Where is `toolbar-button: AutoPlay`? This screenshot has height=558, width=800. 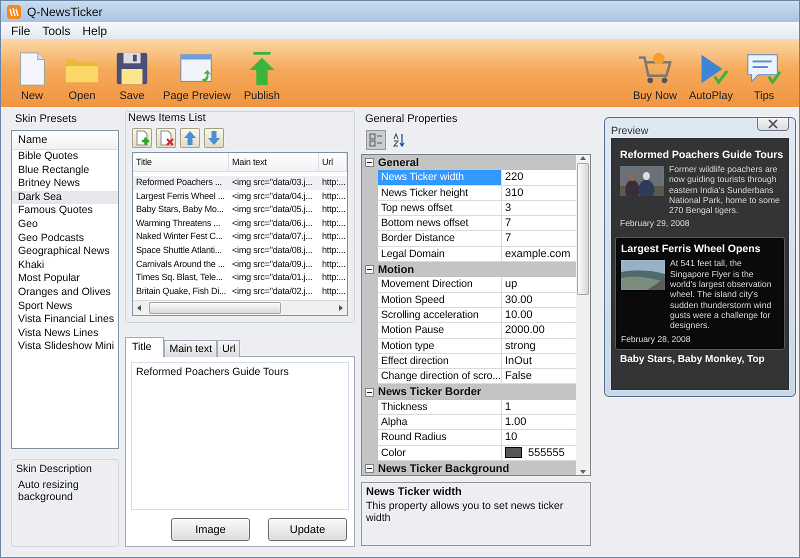 toolbar-button: AutoPlay is located at coordinates (710, 76).